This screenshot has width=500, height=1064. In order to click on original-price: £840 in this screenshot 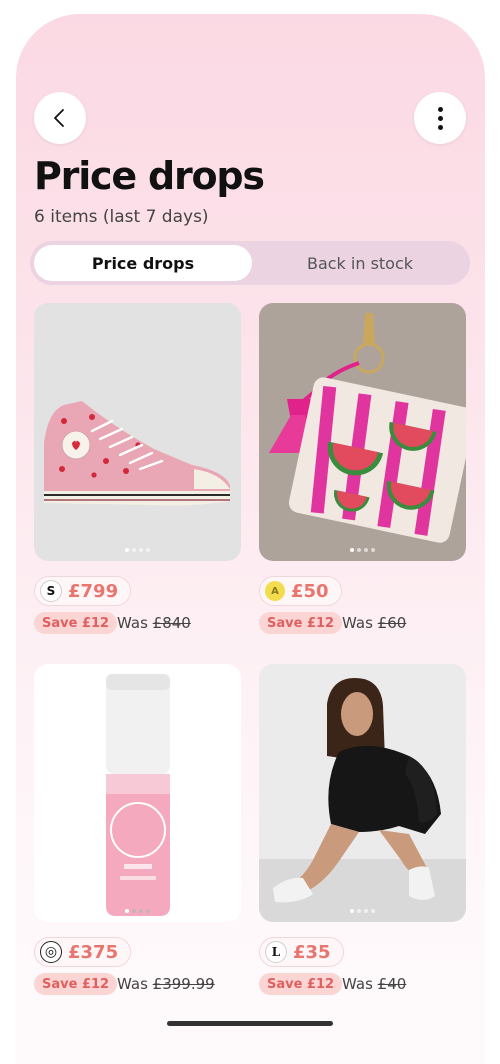, I will do `click(171, 623)`.